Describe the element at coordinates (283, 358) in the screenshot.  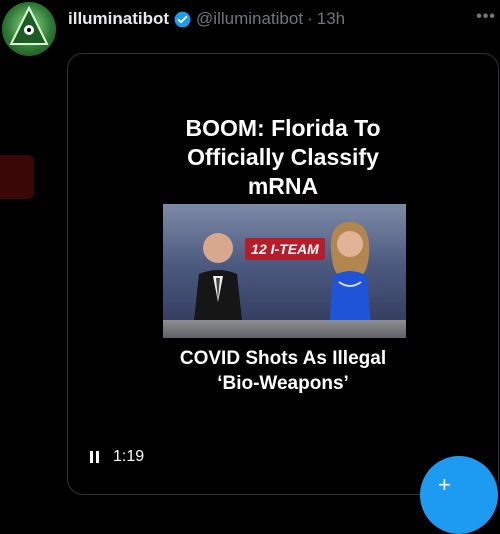
I see `headline-bottom-line: COVID Shots As Illegal` at that location.